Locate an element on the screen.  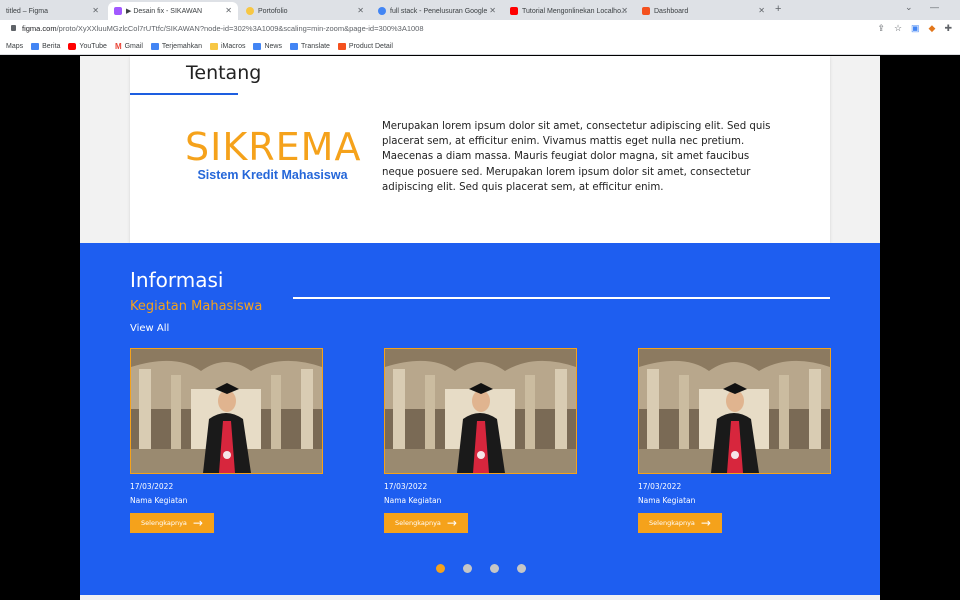
bookmark-gmail: M Gmail is located at coordinates (129, 46).